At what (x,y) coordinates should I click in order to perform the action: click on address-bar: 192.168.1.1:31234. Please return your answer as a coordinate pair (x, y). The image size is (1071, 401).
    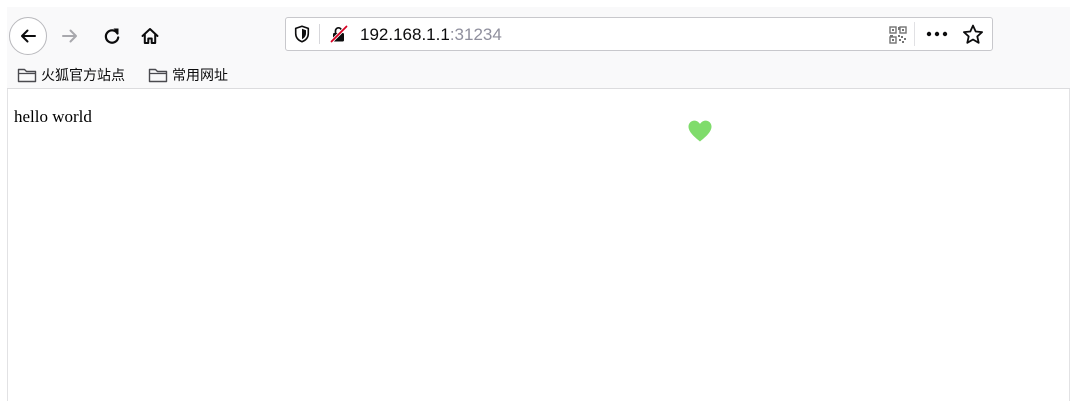
    Looking at the image, I should click on (639, 34).